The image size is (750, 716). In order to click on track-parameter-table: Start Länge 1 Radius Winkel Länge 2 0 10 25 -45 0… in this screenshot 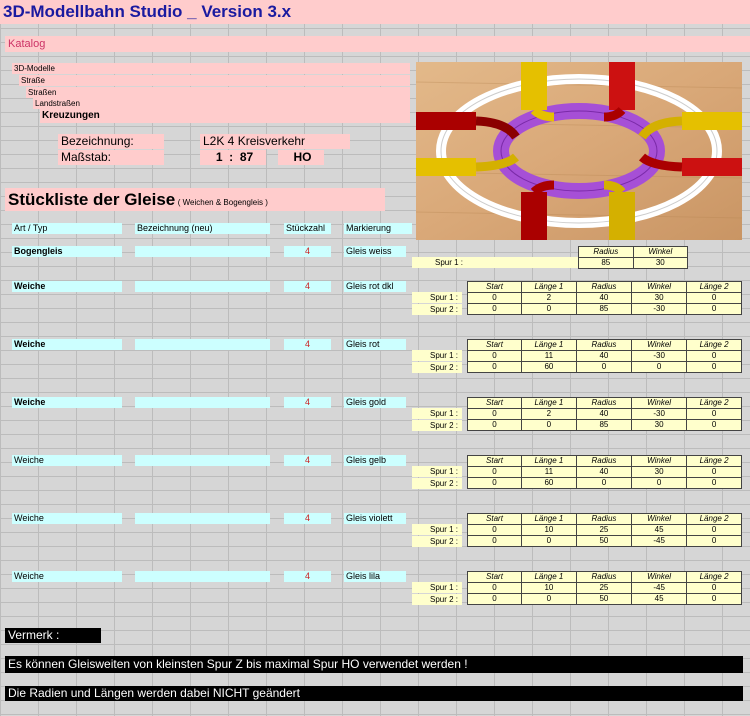, I will do `click(604, 588)`.